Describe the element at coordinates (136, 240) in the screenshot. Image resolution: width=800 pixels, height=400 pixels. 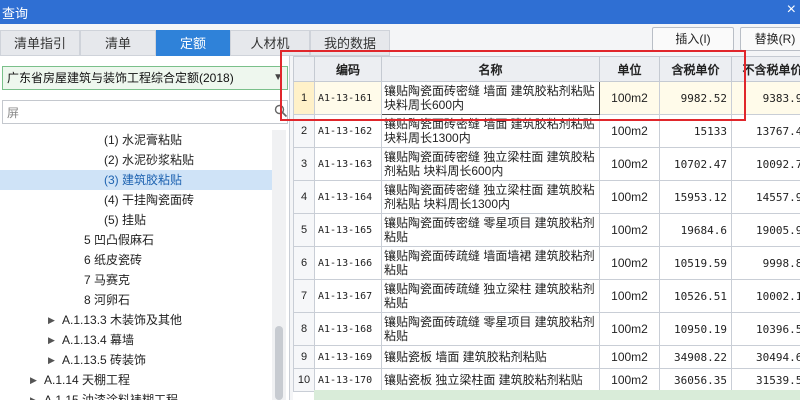
I see `tree-item: 5 凹凸假麻石` at that location.